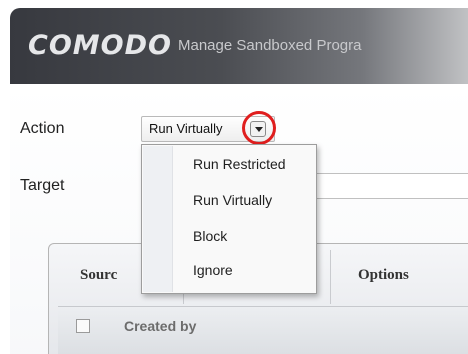 The height and width of the screenshot is (354, 468). What do you see at coordinates (186, 128) in the screenshot?
I see `action-selected-value: Run Virtually` at bounding box center [186, 128].